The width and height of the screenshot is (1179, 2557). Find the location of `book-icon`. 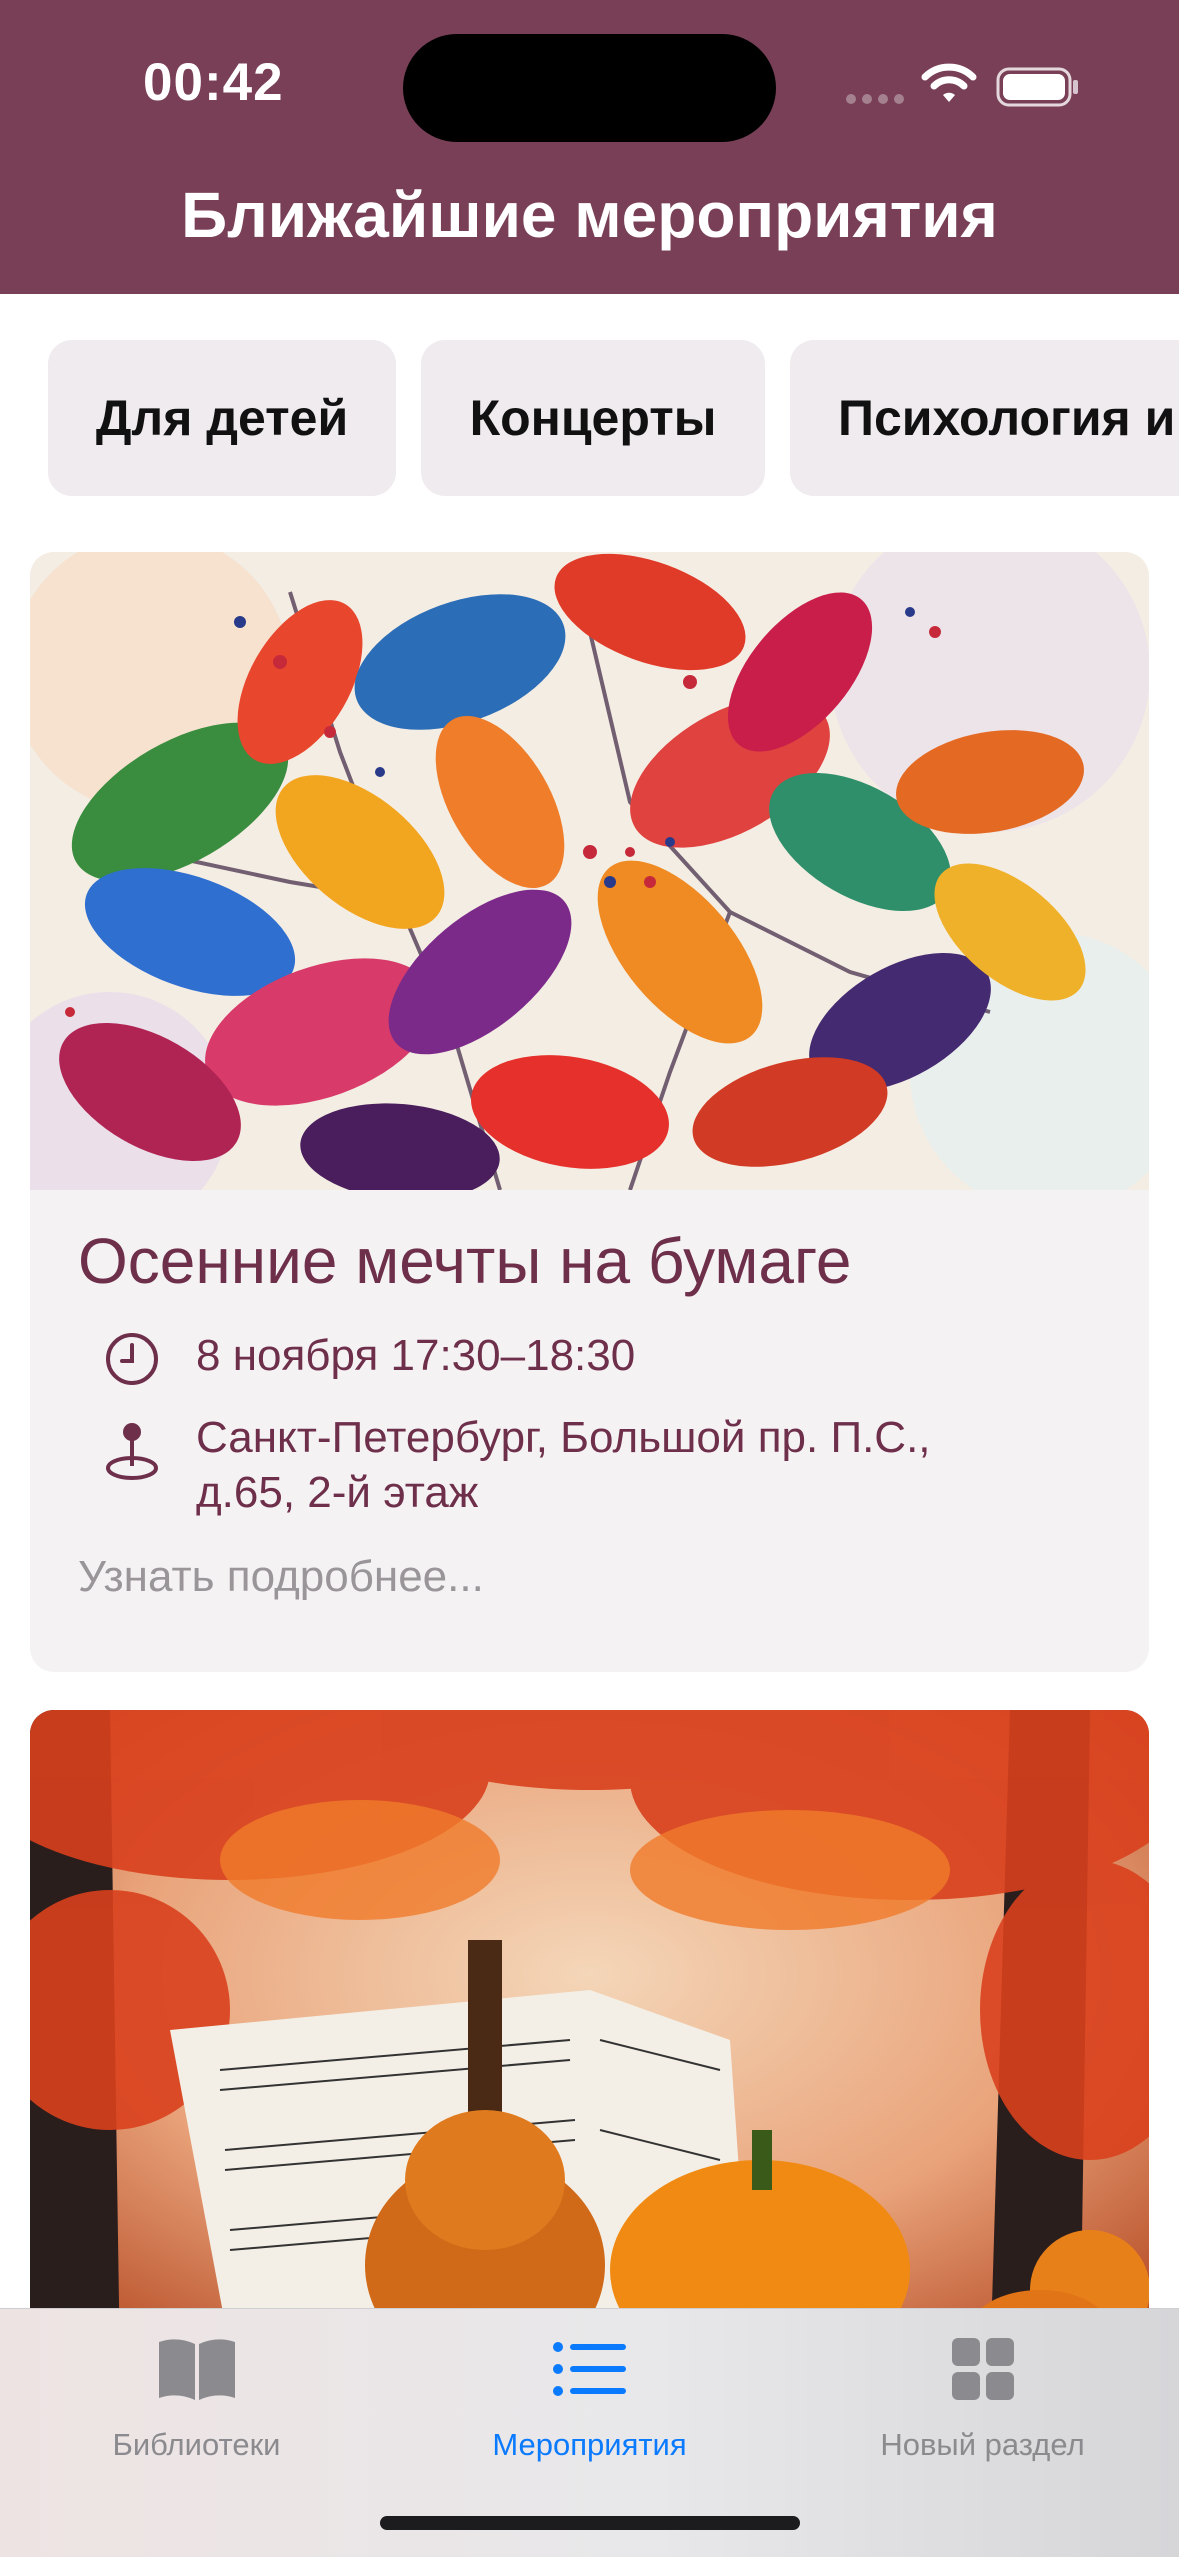

book-icon is located at coordinates (196, 2369).